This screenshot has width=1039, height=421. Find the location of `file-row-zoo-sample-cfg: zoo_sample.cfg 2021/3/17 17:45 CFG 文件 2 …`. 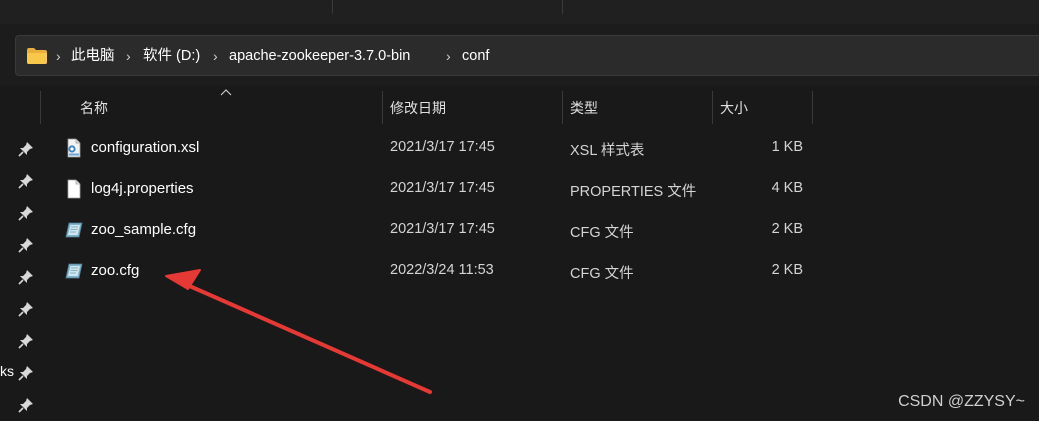

file-row-zoo-sample-cfg: zoo_sample.cfg 2021/3/17 17:45 CFG 文件 2 … is located at coordinates (430, 230).